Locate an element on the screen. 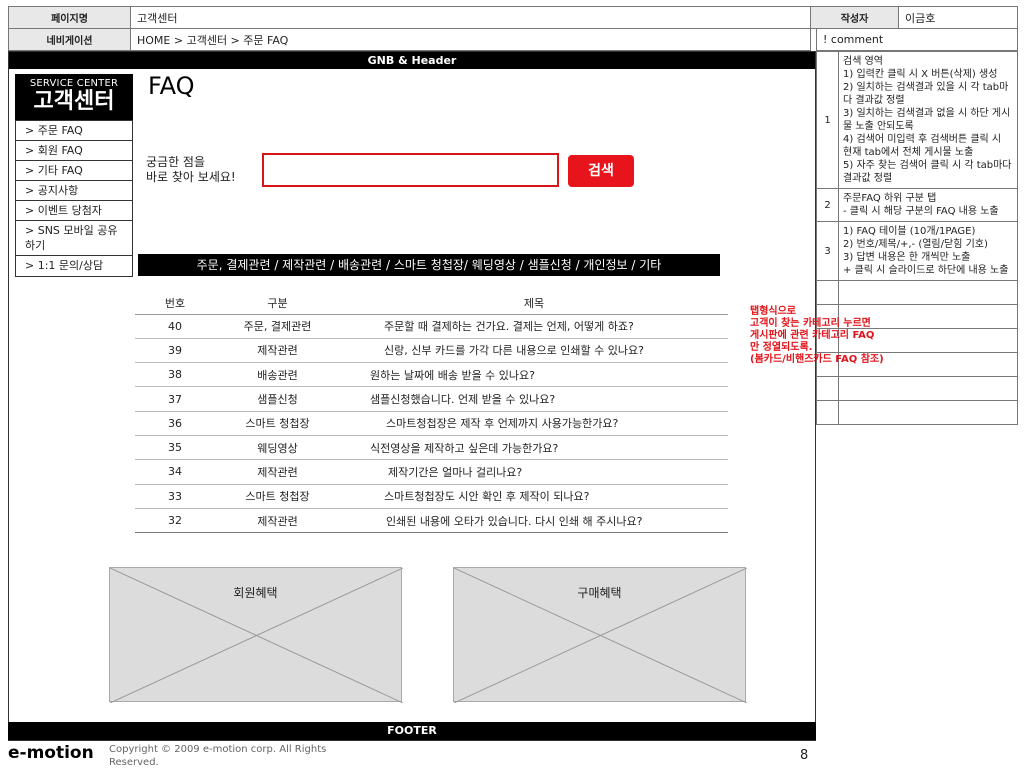 This screenshot has width=1024, height=768. comment-row: 2 주문FAQ 하위 구분 탭 - 클릭 시 해당 구분의 FAQ 내용 노출 is located at coordinates (917, 205).